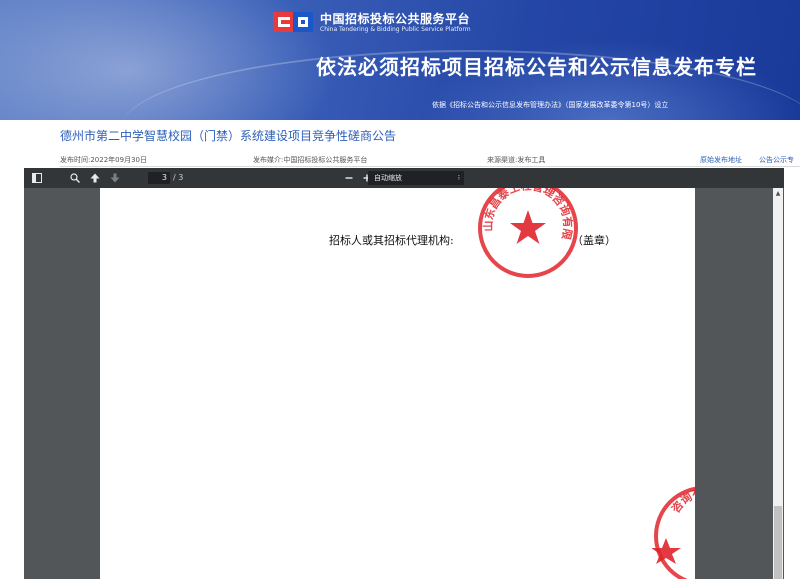 The width and height of the screenshot is (800, 579). What do you see at coordinates (228, 136) in the screenshot?
I see `notice-title: 德州市第二中学智慧校园（门禁）系统建设项目竞争性磋商公告` at bounding box center [228, 136].